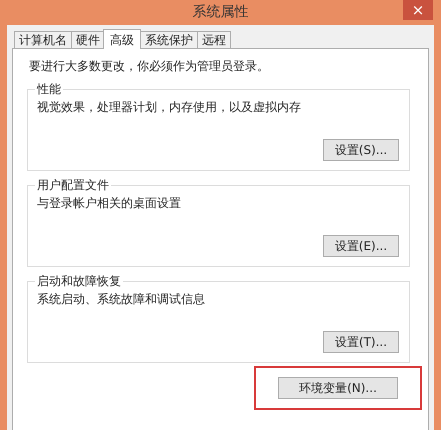 Image resolution: width=441 pixels, height=430 pixels. What do you see at coordinates (73, 185) in the screenshot?
I see `group-title: 用户配置文件` at bounding box center [73, 185].